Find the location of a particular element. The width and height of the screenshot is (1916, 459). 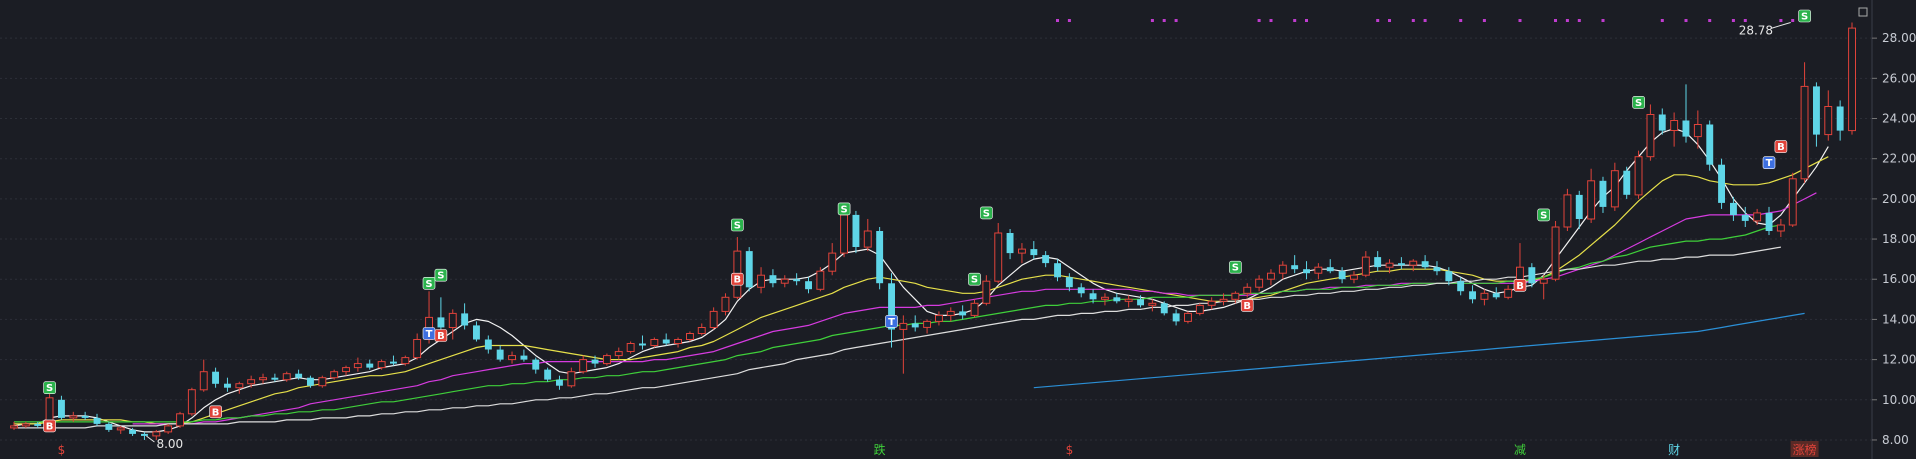

event-label: $ is located at coordinates (62, 450).